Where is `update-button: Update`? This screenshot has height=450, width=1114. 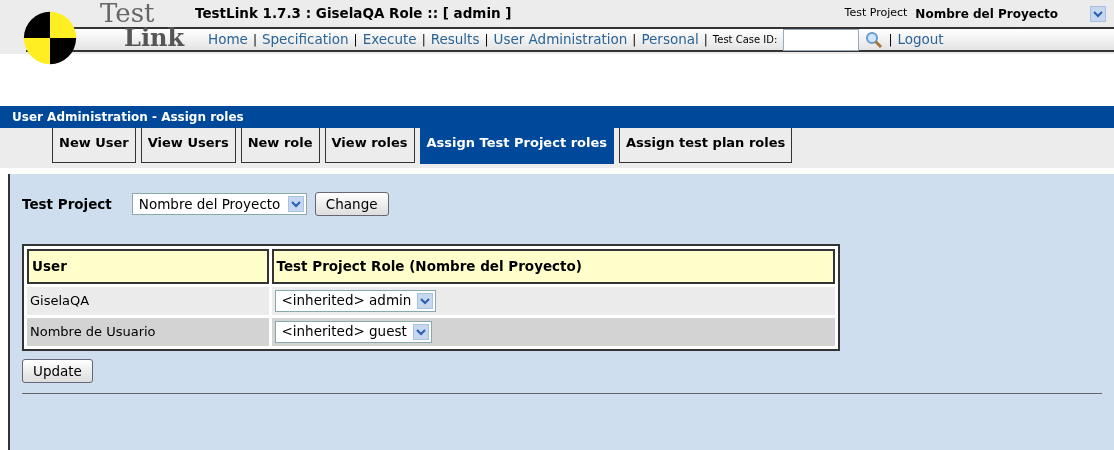 update-button: Update is located at coordinates (57, 370).